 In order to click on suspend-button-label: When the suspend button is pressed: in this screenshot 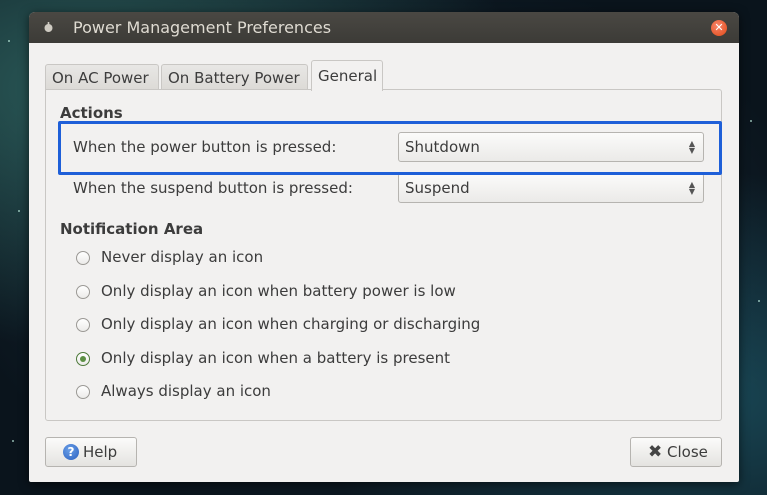, I will do `click(213, 188)`.